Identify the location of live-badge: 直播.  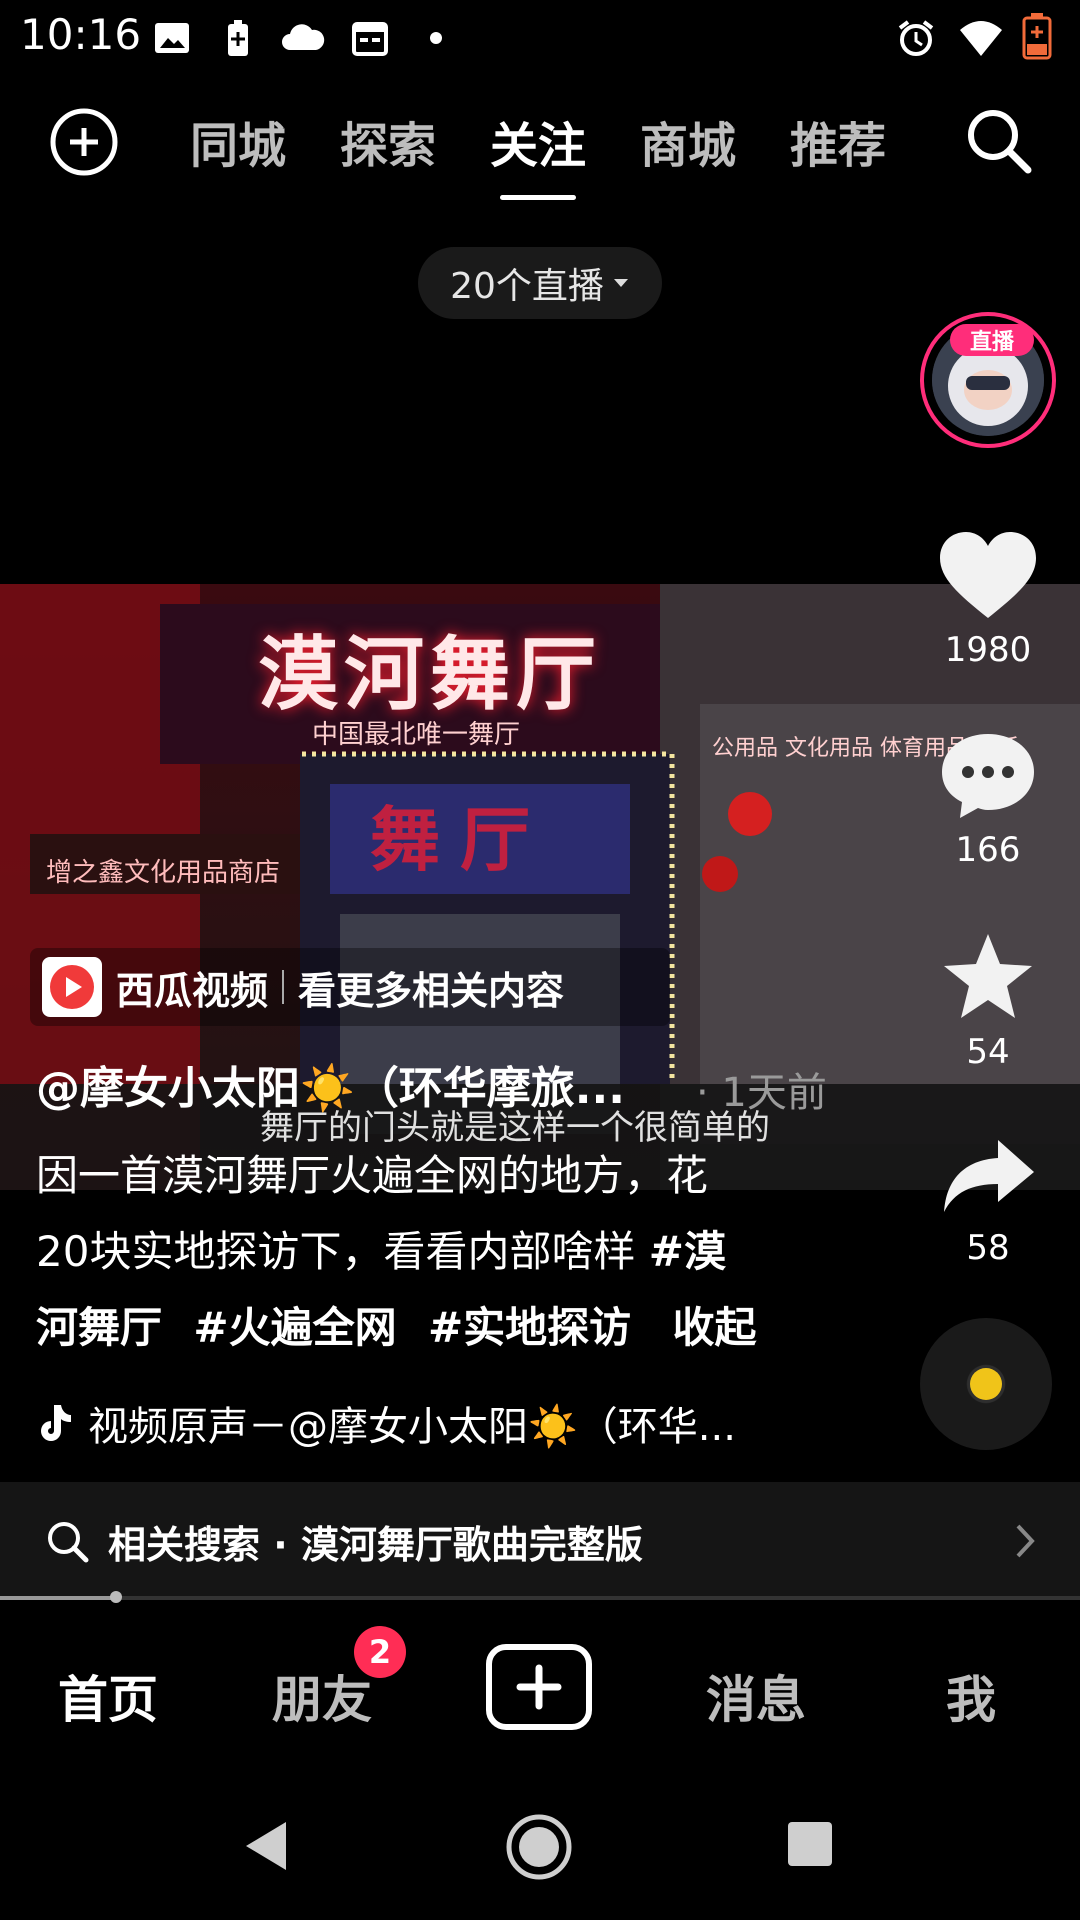
(992, 340).